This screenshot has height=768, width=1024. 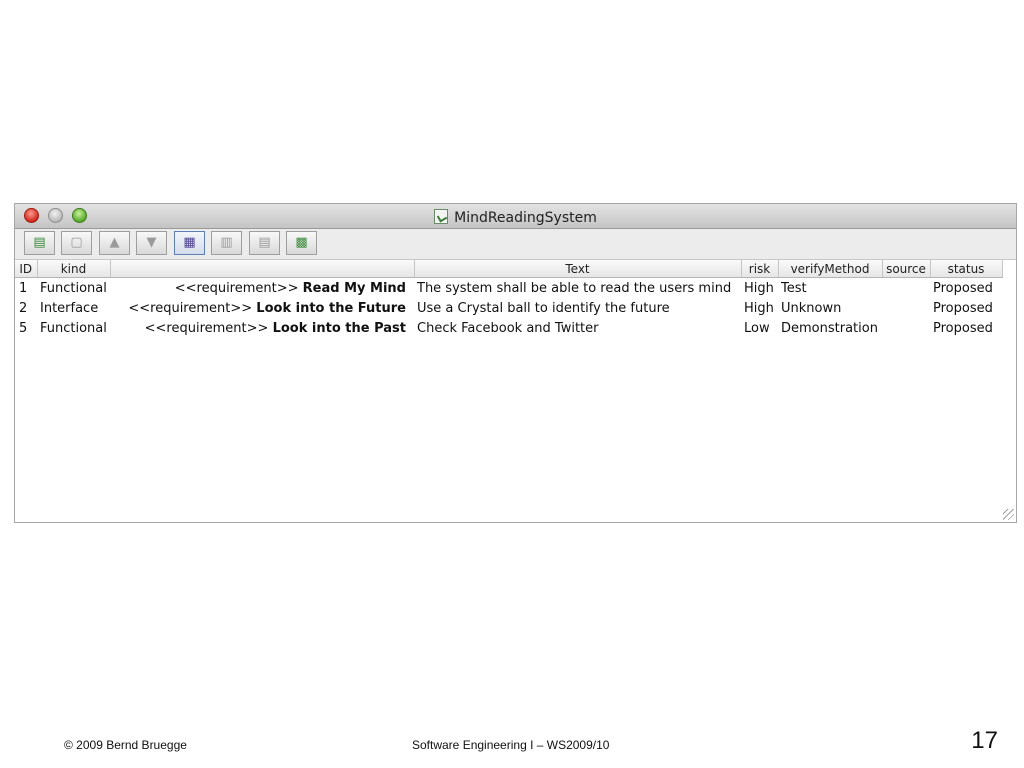 I want to click on column-header-source: source, so click(x=906, y=269).